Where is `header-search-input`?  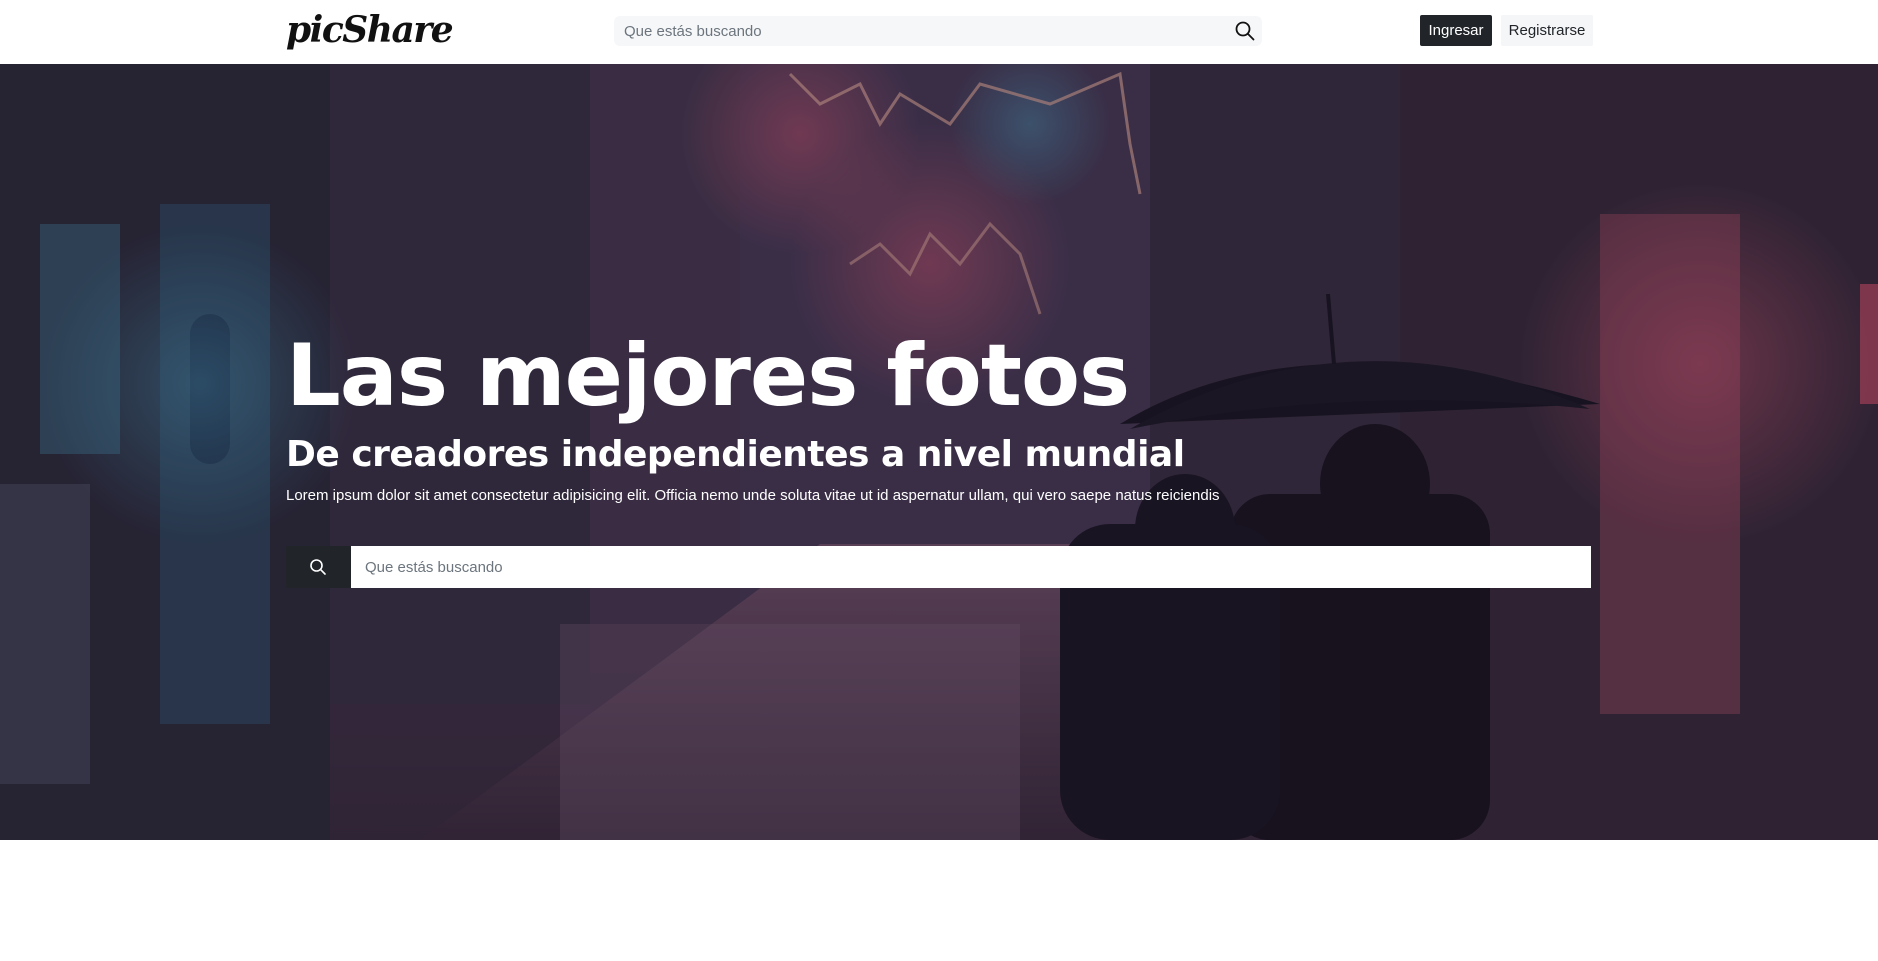 header-search-input is located at coordinates (914, 31).